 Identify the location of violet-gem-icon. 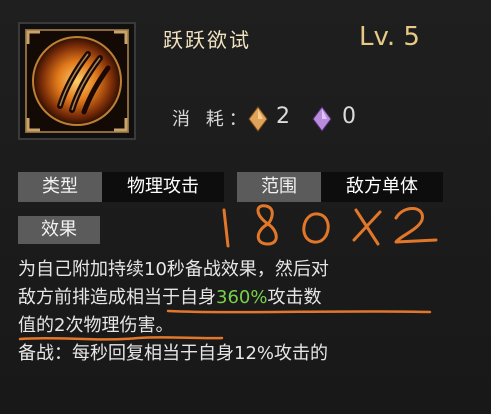
(322, 119).